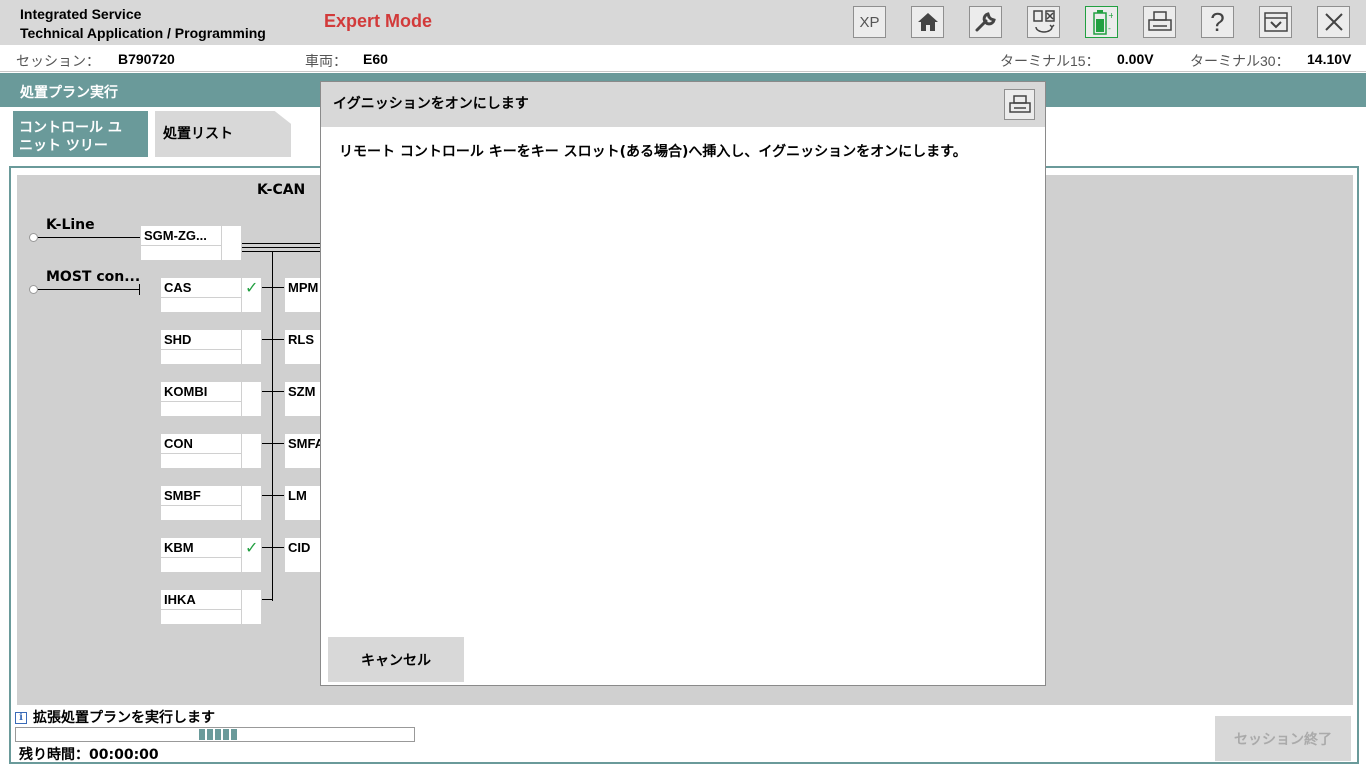  I want to click on home-button, so click(927, 22).